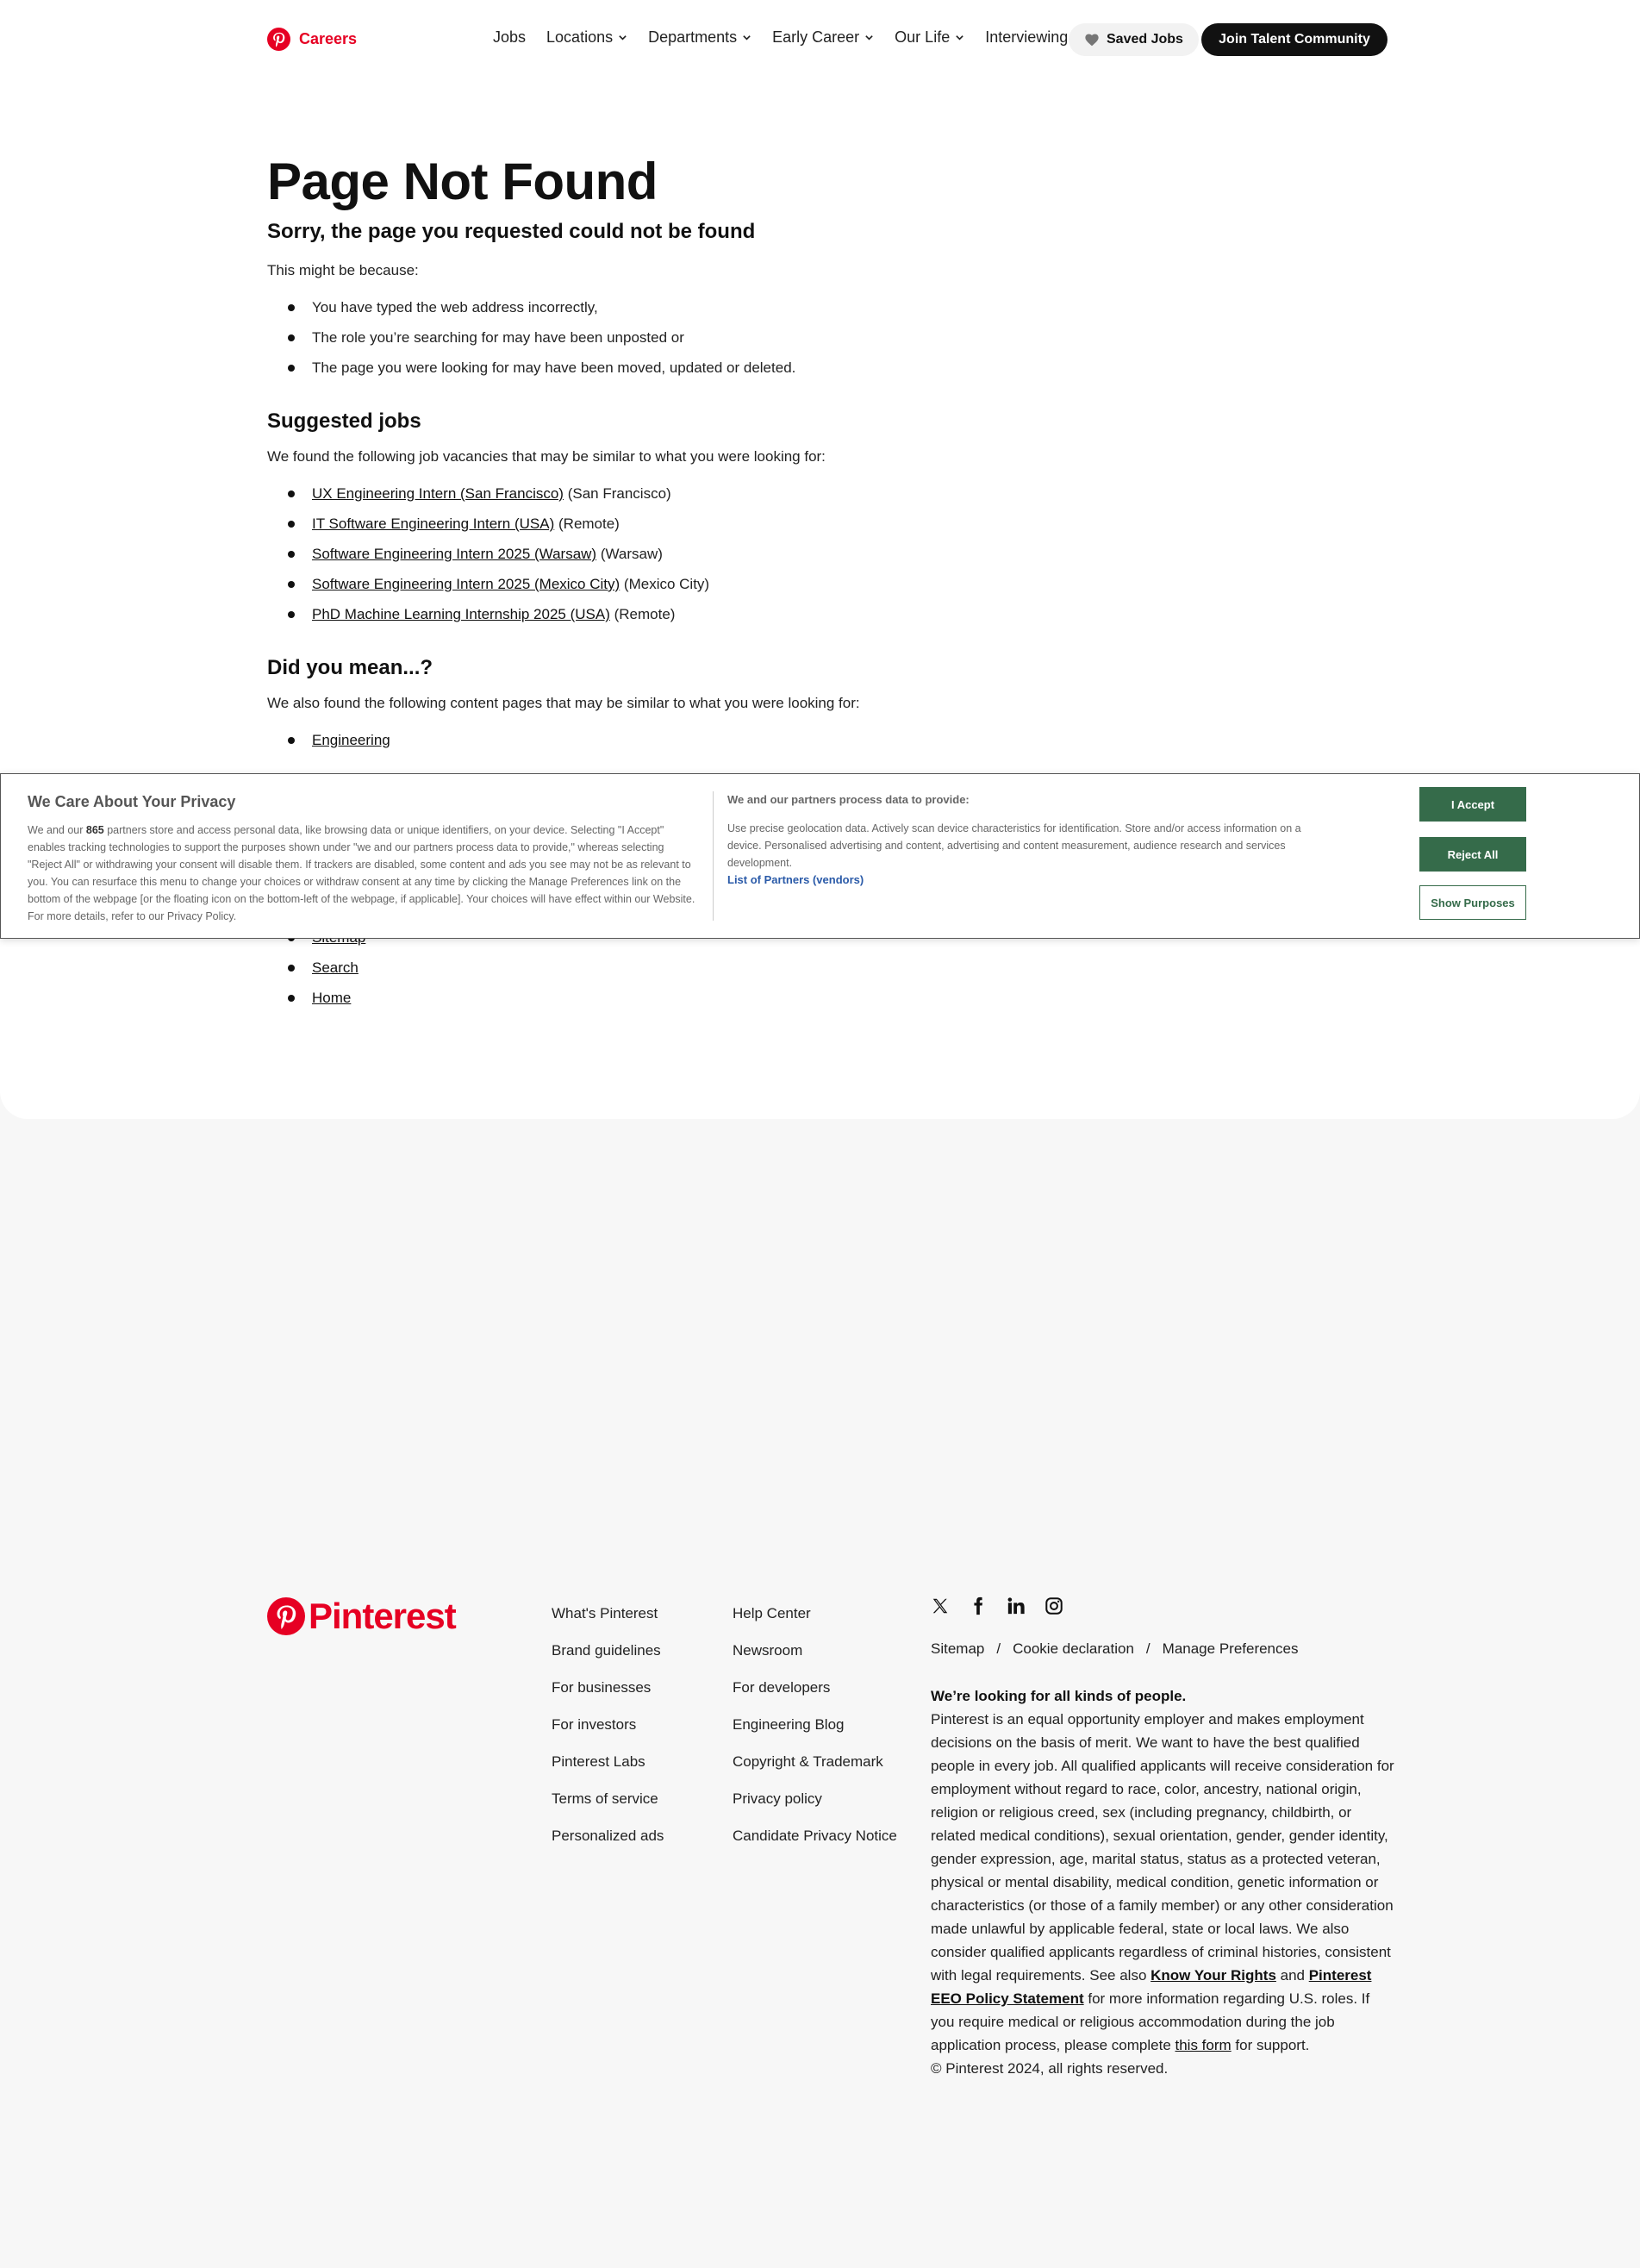  Describe the element at coordinates (1472, 854) in the screenshot. I see `reject-all-button: Reject All` at that location.